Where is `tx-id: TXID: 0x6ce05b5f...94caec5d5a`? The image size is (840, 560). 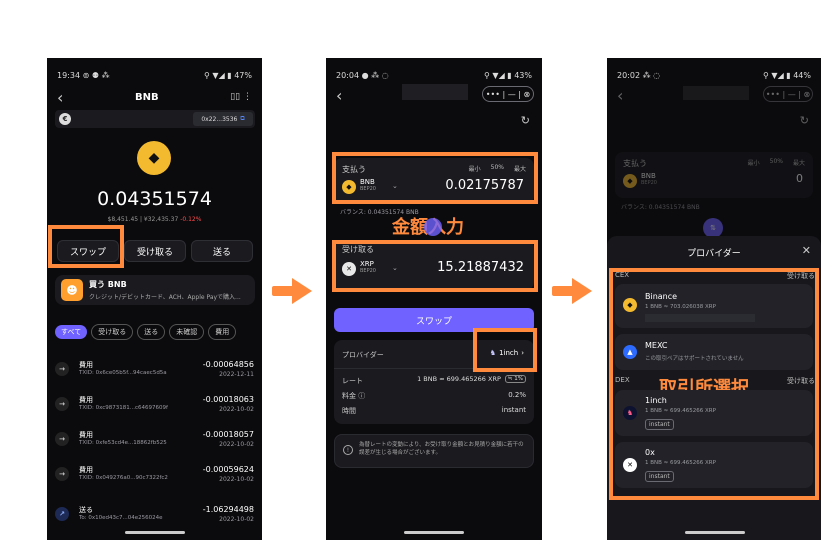
tx-id: TXID: 0x6ce05b5f...94caec5d5a is located at coordinates (123, 373).